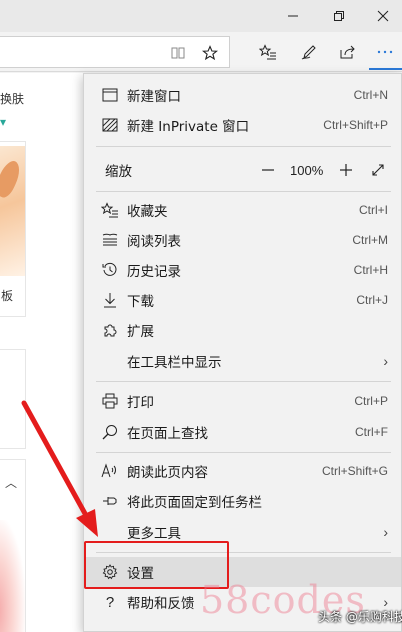 This screenshot has height=632, width=402. I want to click on menu-item-pin-to-taskbar: 将此页面固定到任务栏, so click(242, 501).